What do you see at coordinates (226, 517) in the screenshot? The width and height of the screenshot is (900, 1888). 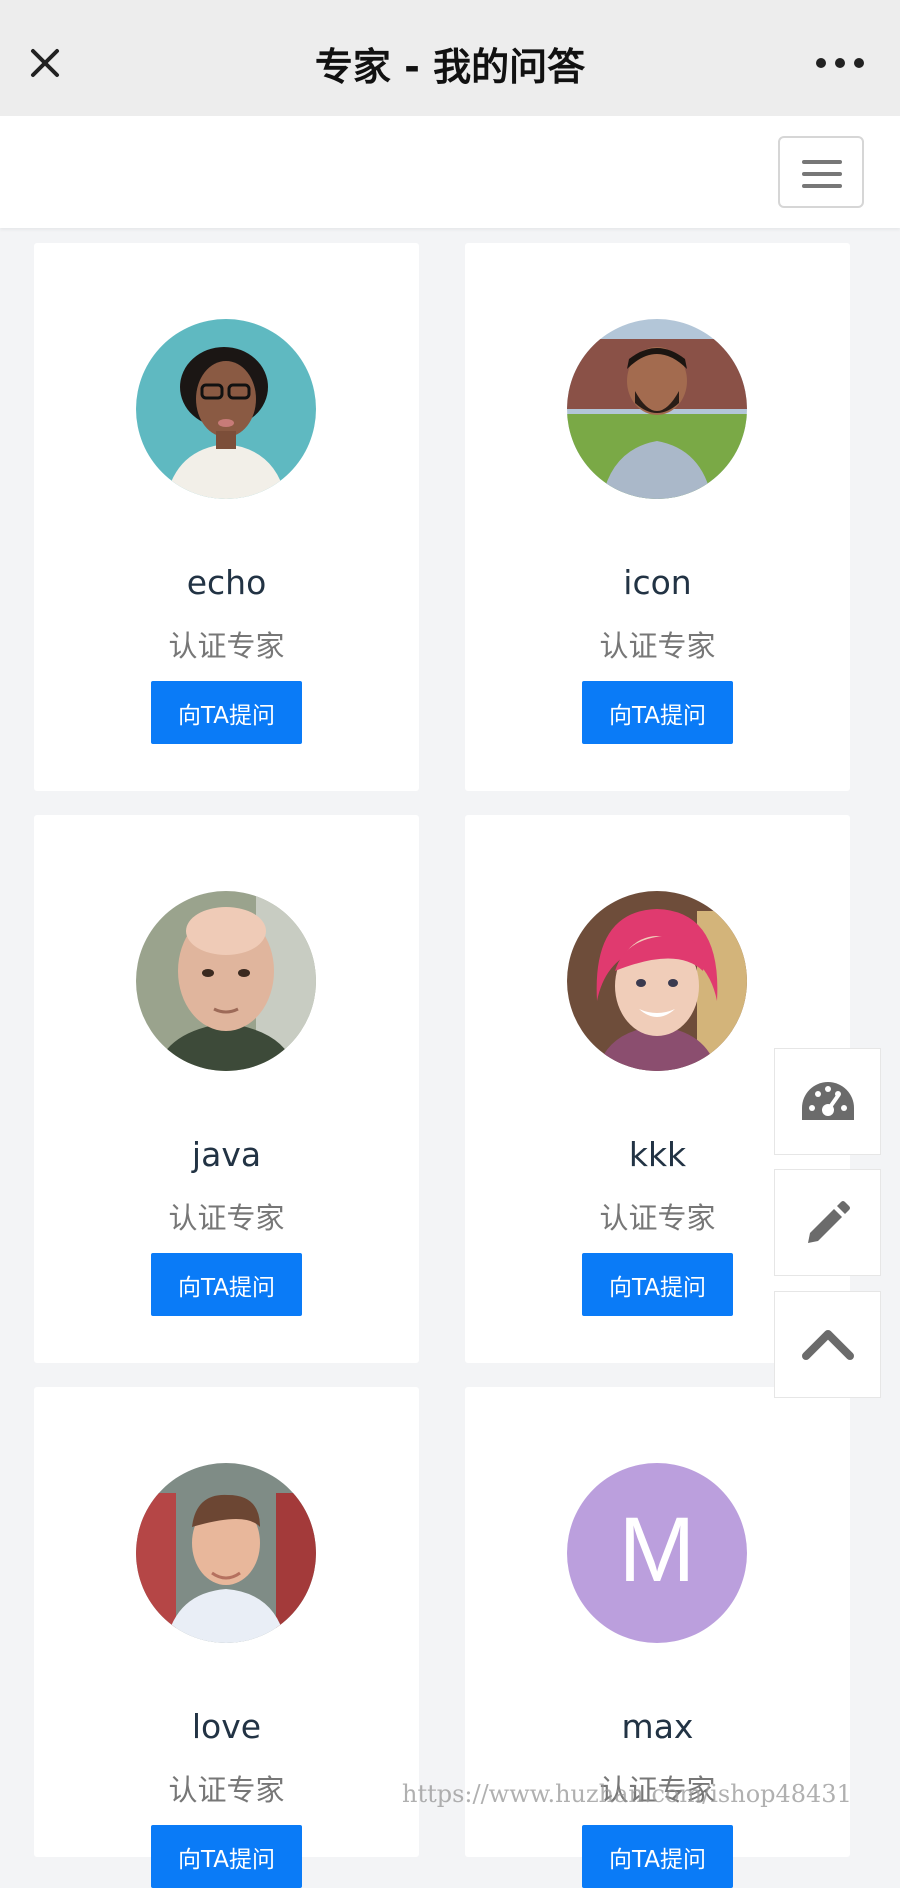 I see `expert-card: echo 认证专家 向TA提问` at bounding box center [226, 517].